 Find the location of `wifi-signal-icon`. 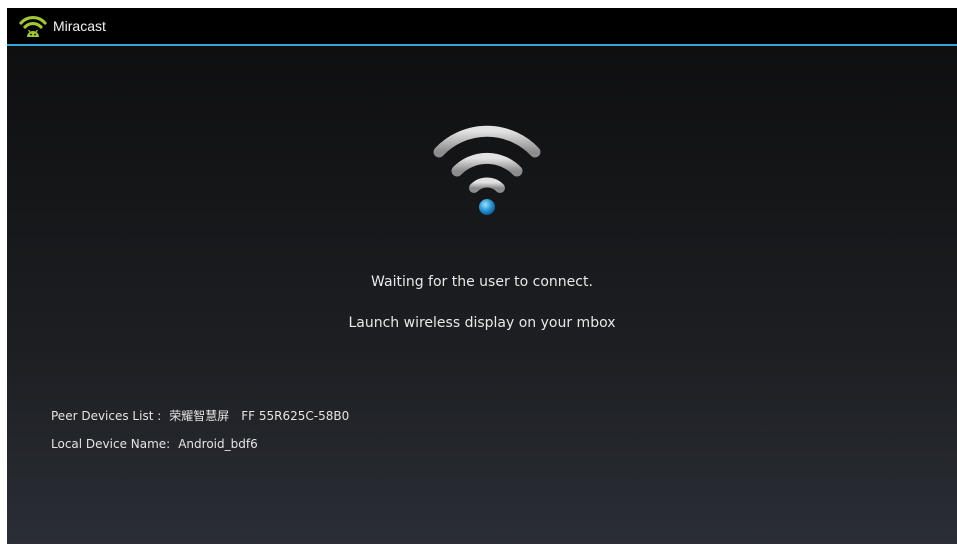

wifi-signal-icon is located at coordinates (487, 170).